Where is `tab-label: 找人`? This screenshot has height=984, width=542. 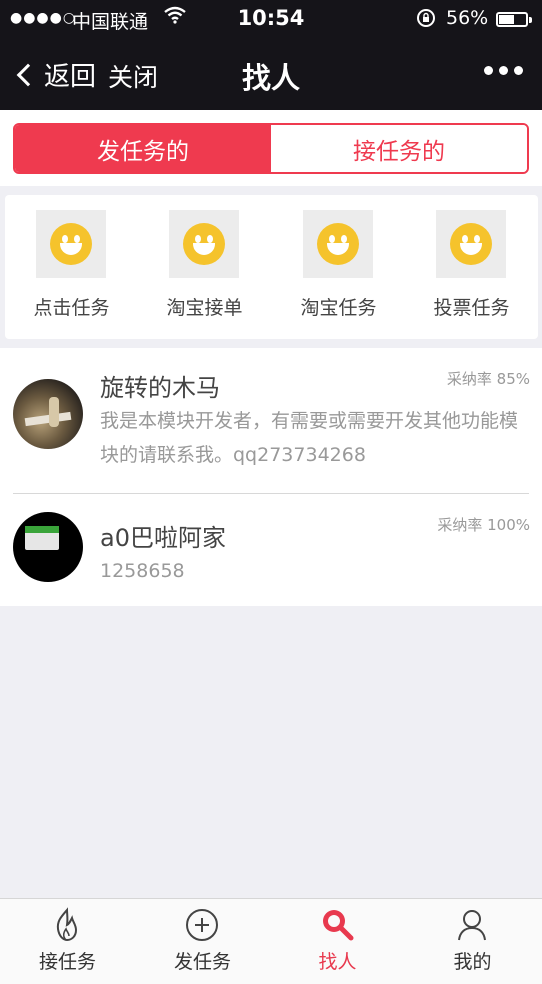
tab-label: 找人 is located at coordinates (337, 962).